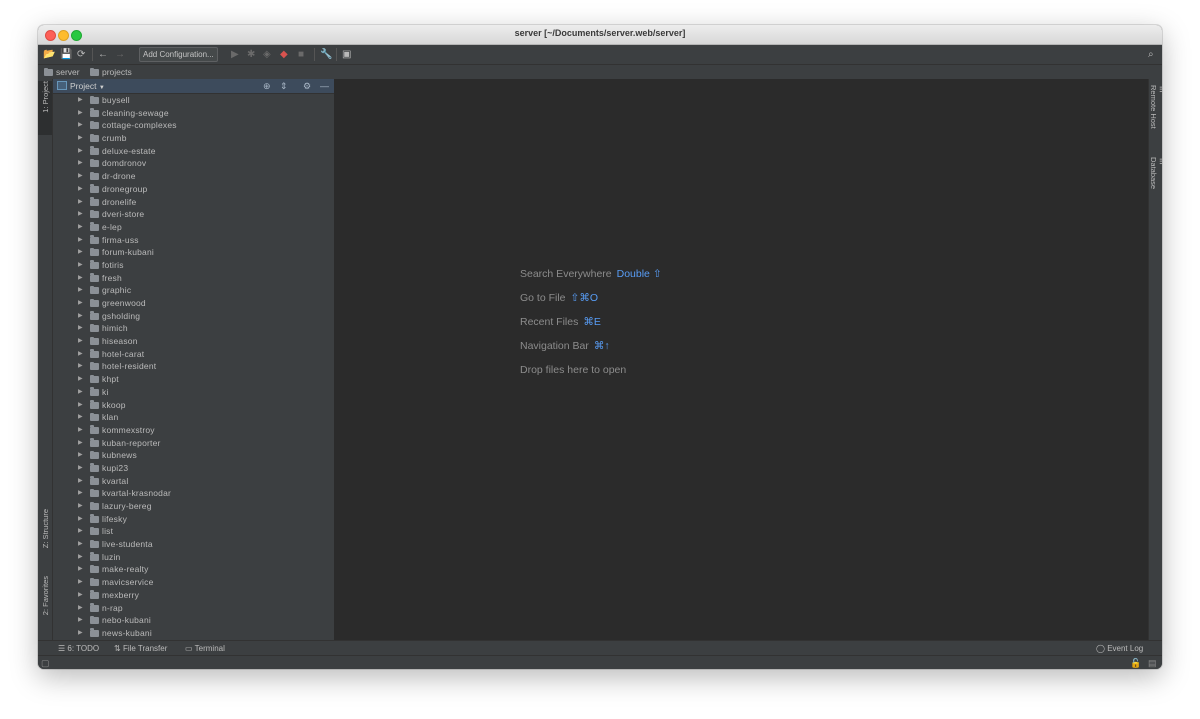 Image resolution: width=1200 pixels, height=719 pixels. I want to click on tree-folder-row: ▶ live-studenta, so click(193, 544).